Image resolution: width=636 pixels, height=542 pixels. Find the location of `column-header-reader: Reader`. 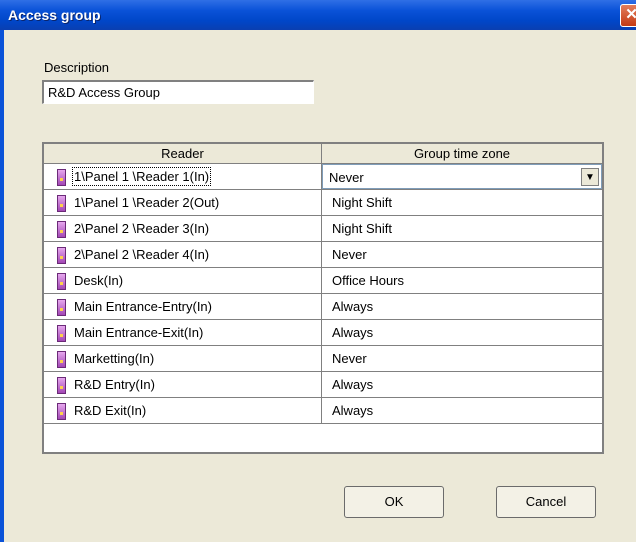

column-header-reader: Reader is located at coordinates (183, 154).